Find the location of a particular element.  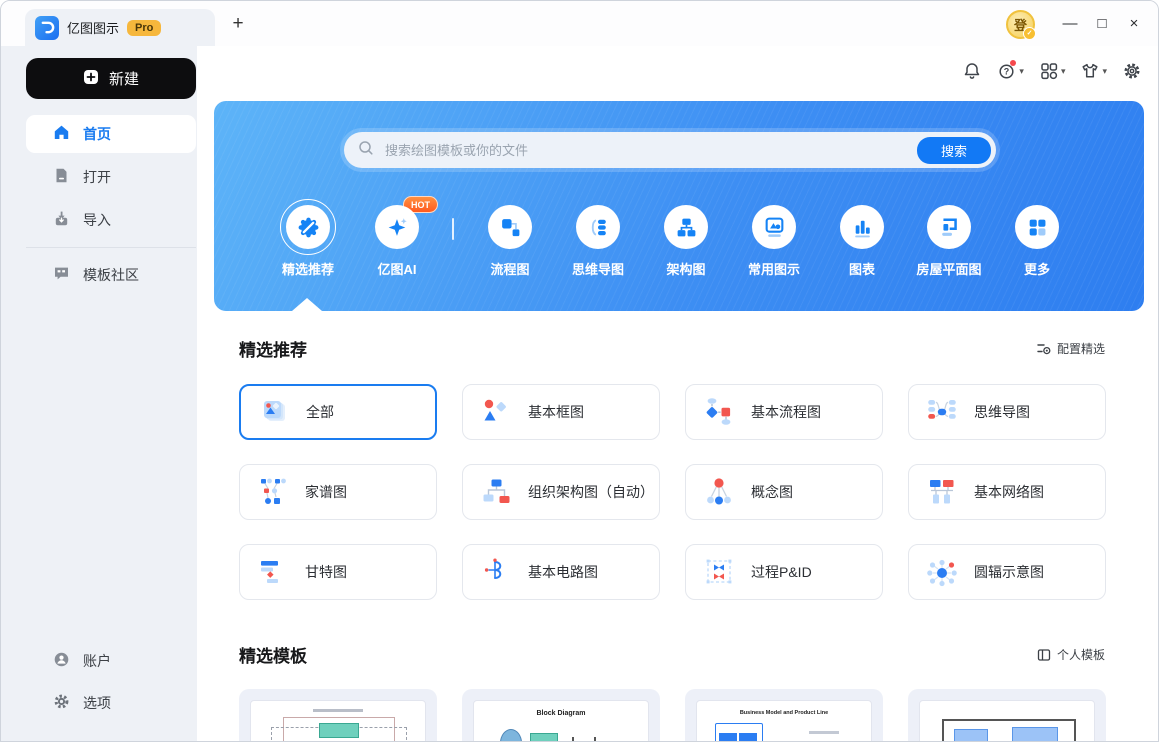

app-tab: 亿图图示 Pro is located at coordinates (120, 27).